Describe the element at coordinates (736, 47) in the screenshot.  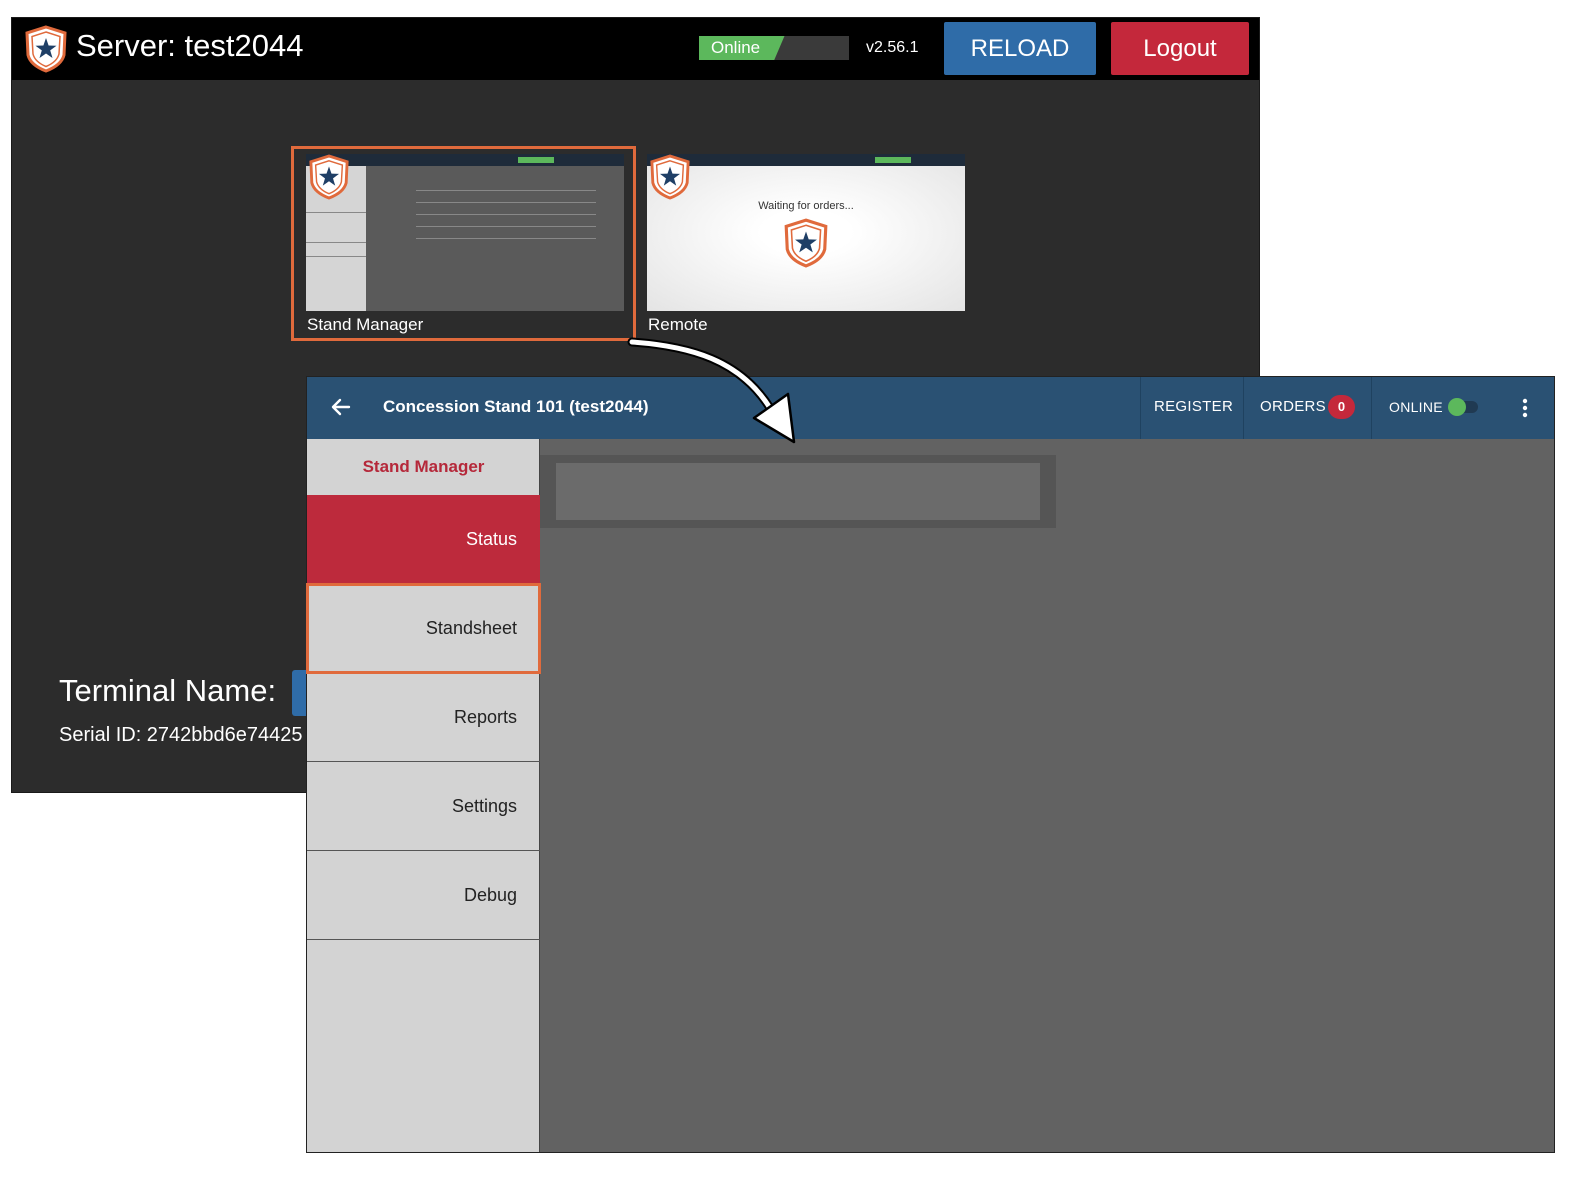
I see `online-status-label: Online` at that location.